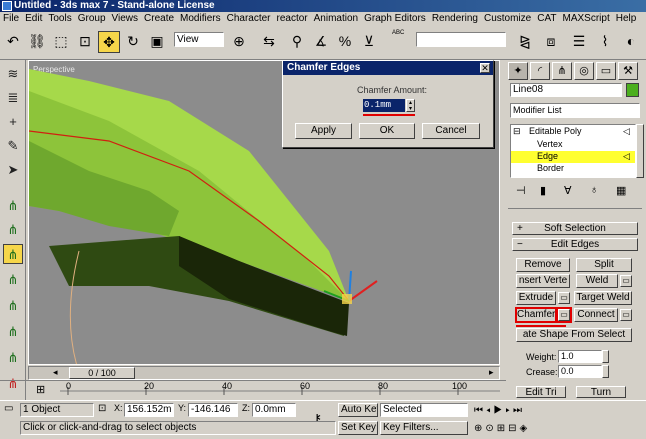 The height and width of the screenshot is (439, 646). Describe the element at coordinates (555, 131) in the screenshot. I see `stack-editable-poly: Editable Poly` at that location.